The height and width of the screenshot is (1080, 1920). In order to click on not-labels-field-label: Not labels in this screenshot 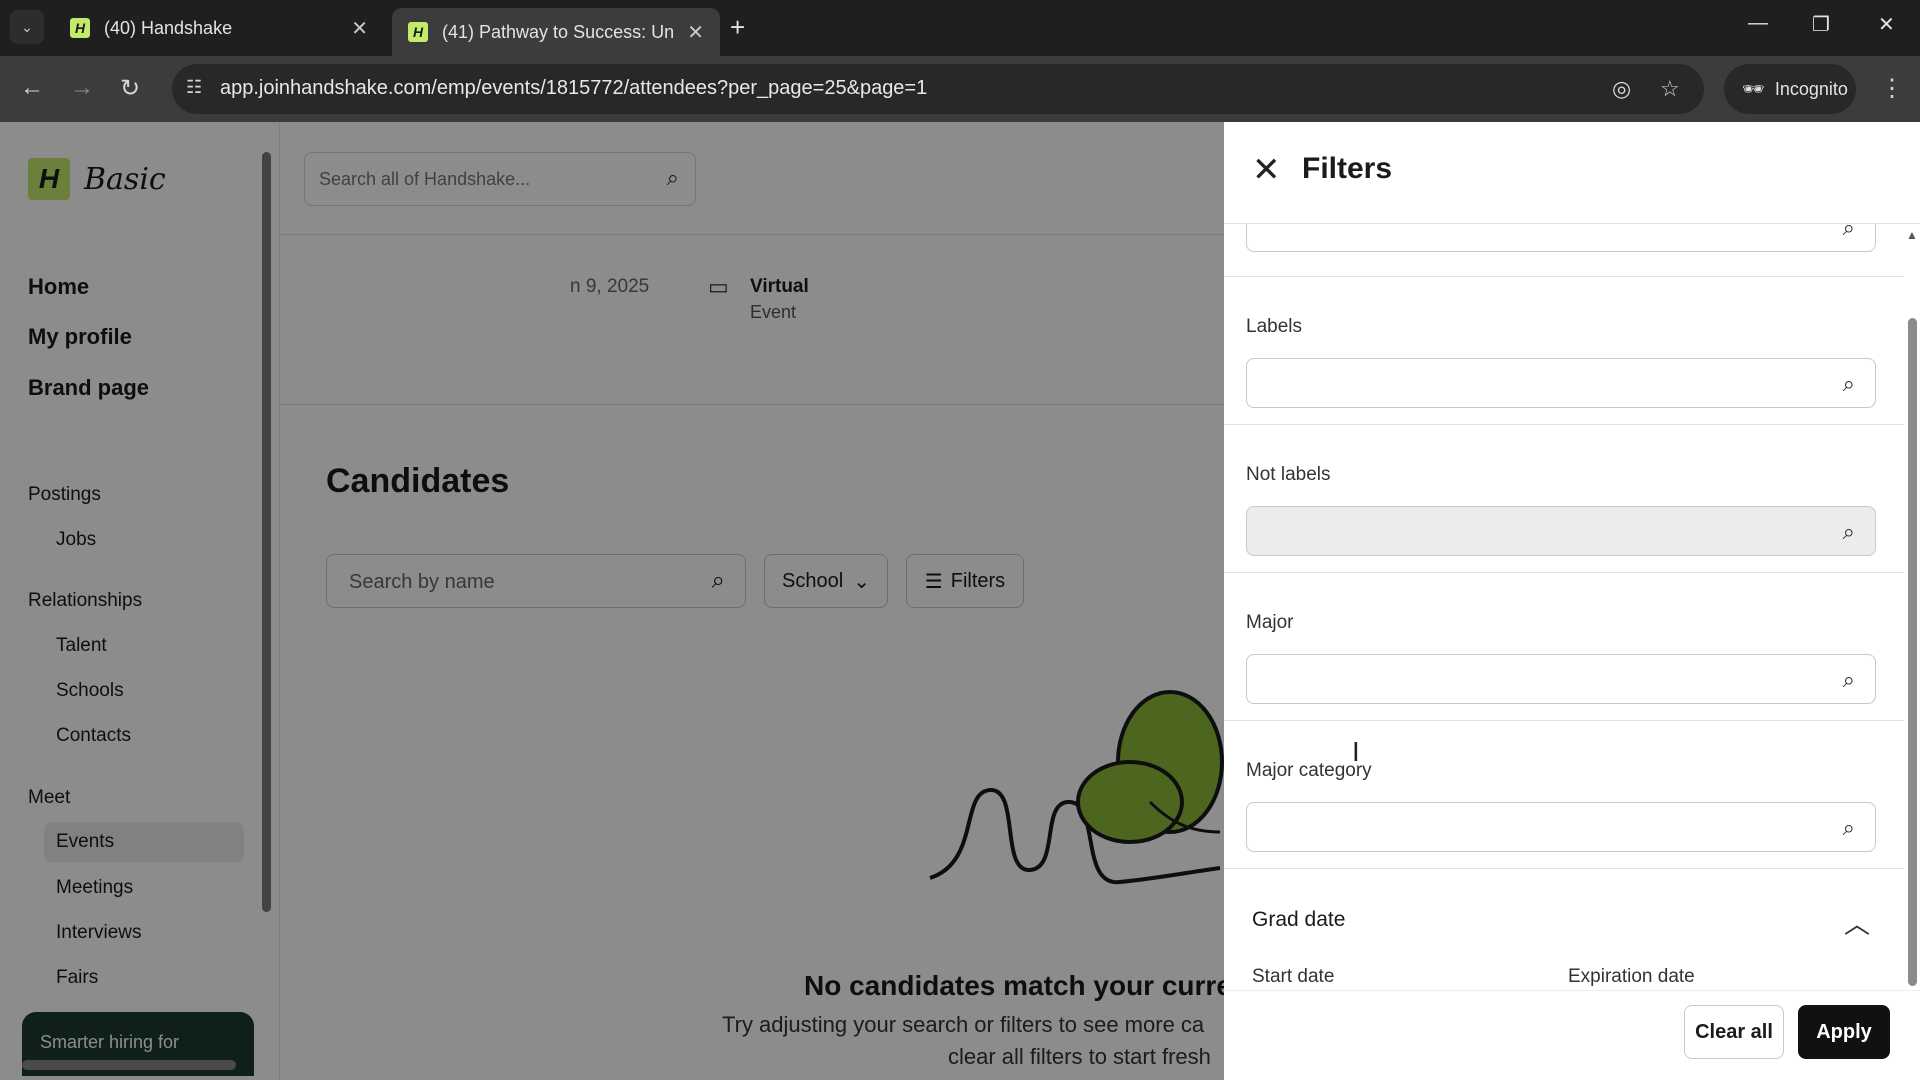, I will do `click(1288, 474)`.